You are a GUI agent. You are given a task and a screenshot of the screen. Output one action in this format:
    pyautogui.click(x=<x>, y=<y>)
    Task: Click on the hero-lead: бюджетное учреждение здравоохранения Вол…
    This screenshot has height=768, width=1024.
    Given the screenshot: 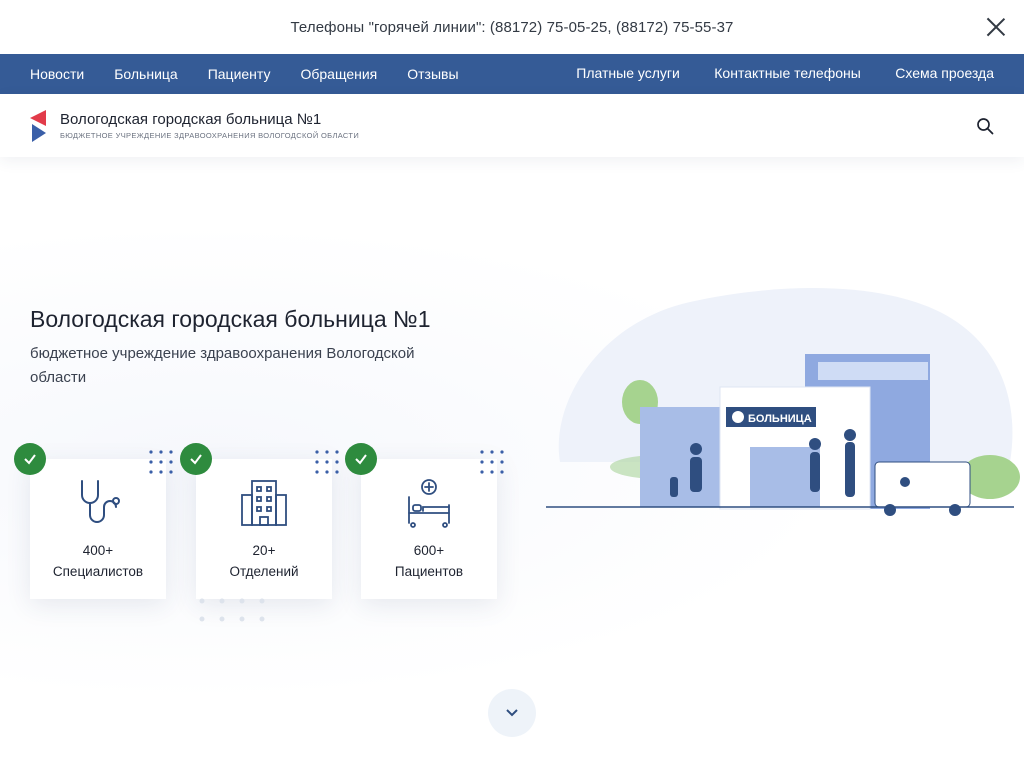 What is the action you would take?
    pyautogui.click(x=222, y=365)
    